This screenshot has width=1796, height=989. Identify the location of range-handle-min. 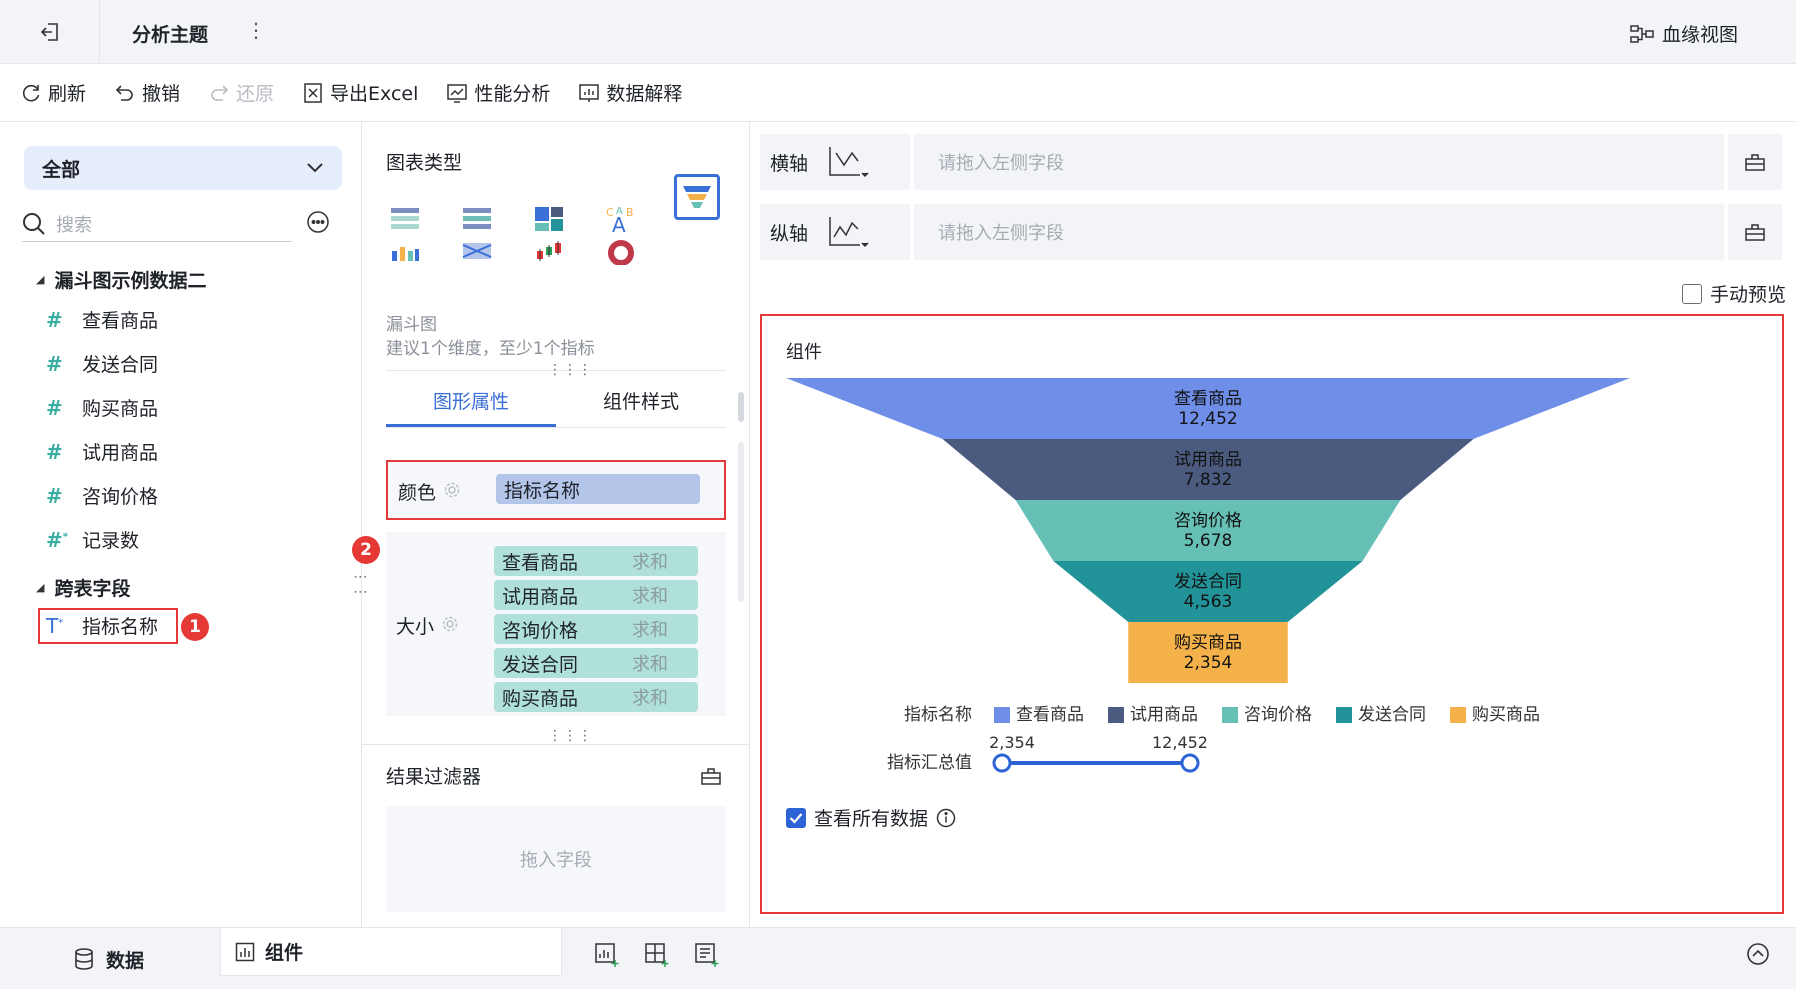
(1002, 763).